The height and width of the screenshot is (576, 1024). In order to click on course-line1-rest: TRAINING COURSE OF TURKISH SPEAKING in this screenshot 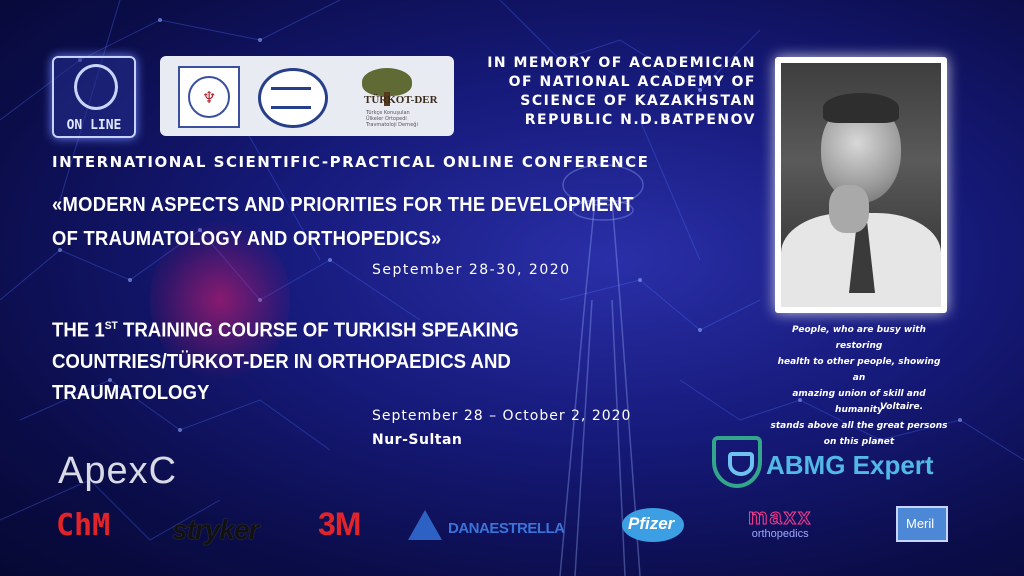, I will do `click(318, 330)`.